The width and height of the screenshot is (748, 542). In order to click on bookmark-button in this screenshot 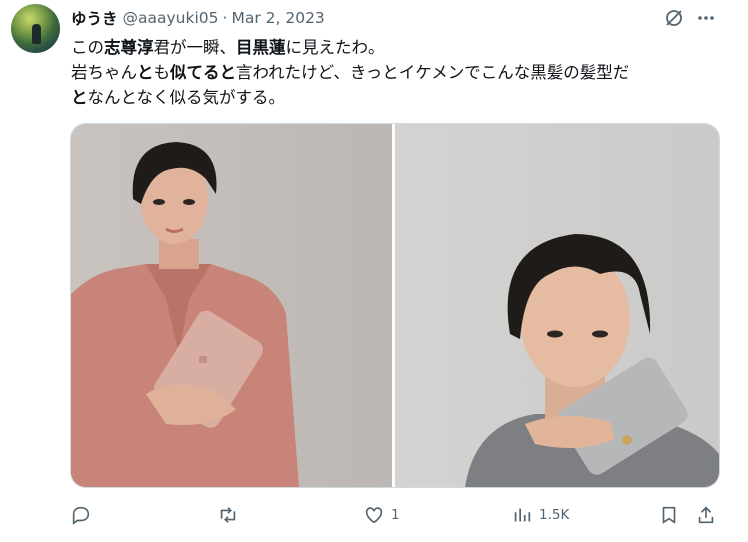, I will do `click(669, 515)`.